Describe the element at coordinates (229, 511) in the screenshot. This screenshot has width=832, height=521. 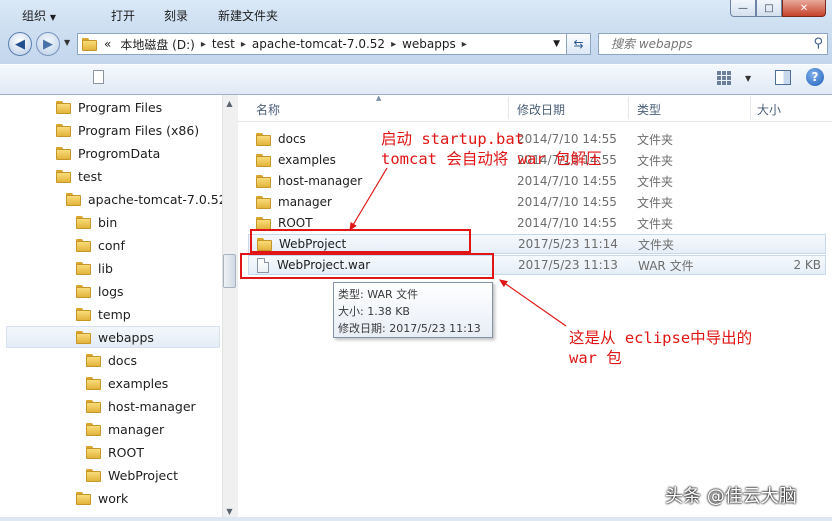
I see `scroll-down-arrow-icon: ▼` at that location.